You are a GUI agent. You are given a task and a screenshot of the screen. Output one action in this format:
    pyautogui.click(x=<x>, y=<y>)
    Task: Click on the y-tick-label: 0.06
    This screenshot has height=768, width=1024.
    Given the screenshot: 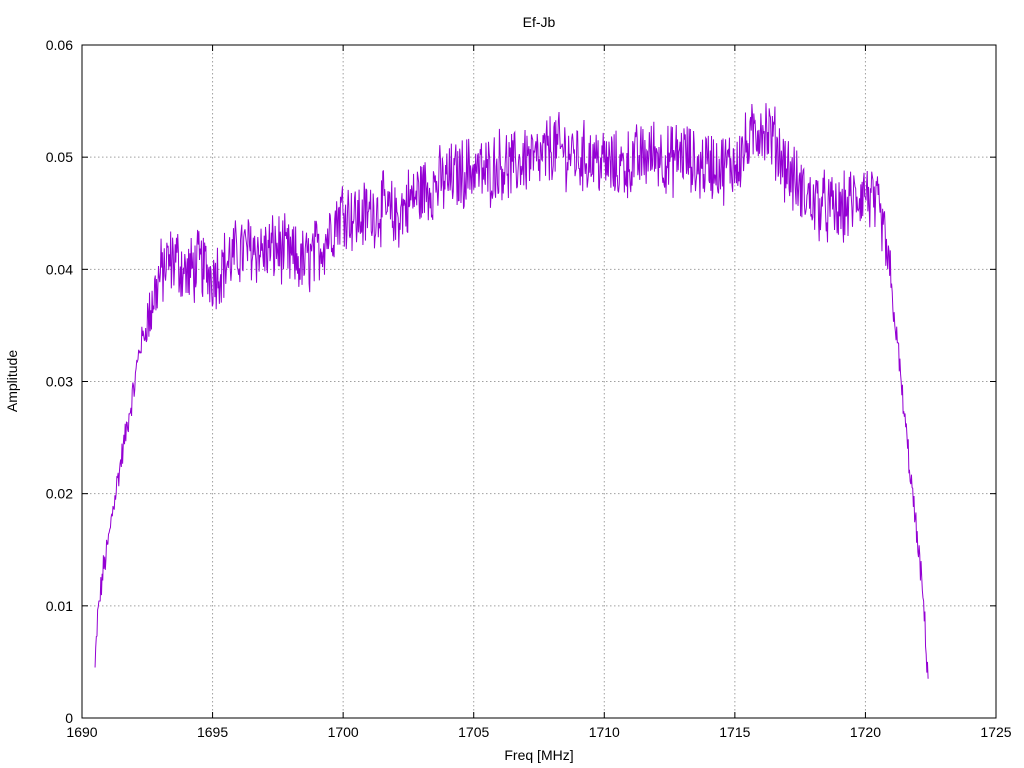 What is the action you would take?
    pyautogui.click(x=59, y=45)
    